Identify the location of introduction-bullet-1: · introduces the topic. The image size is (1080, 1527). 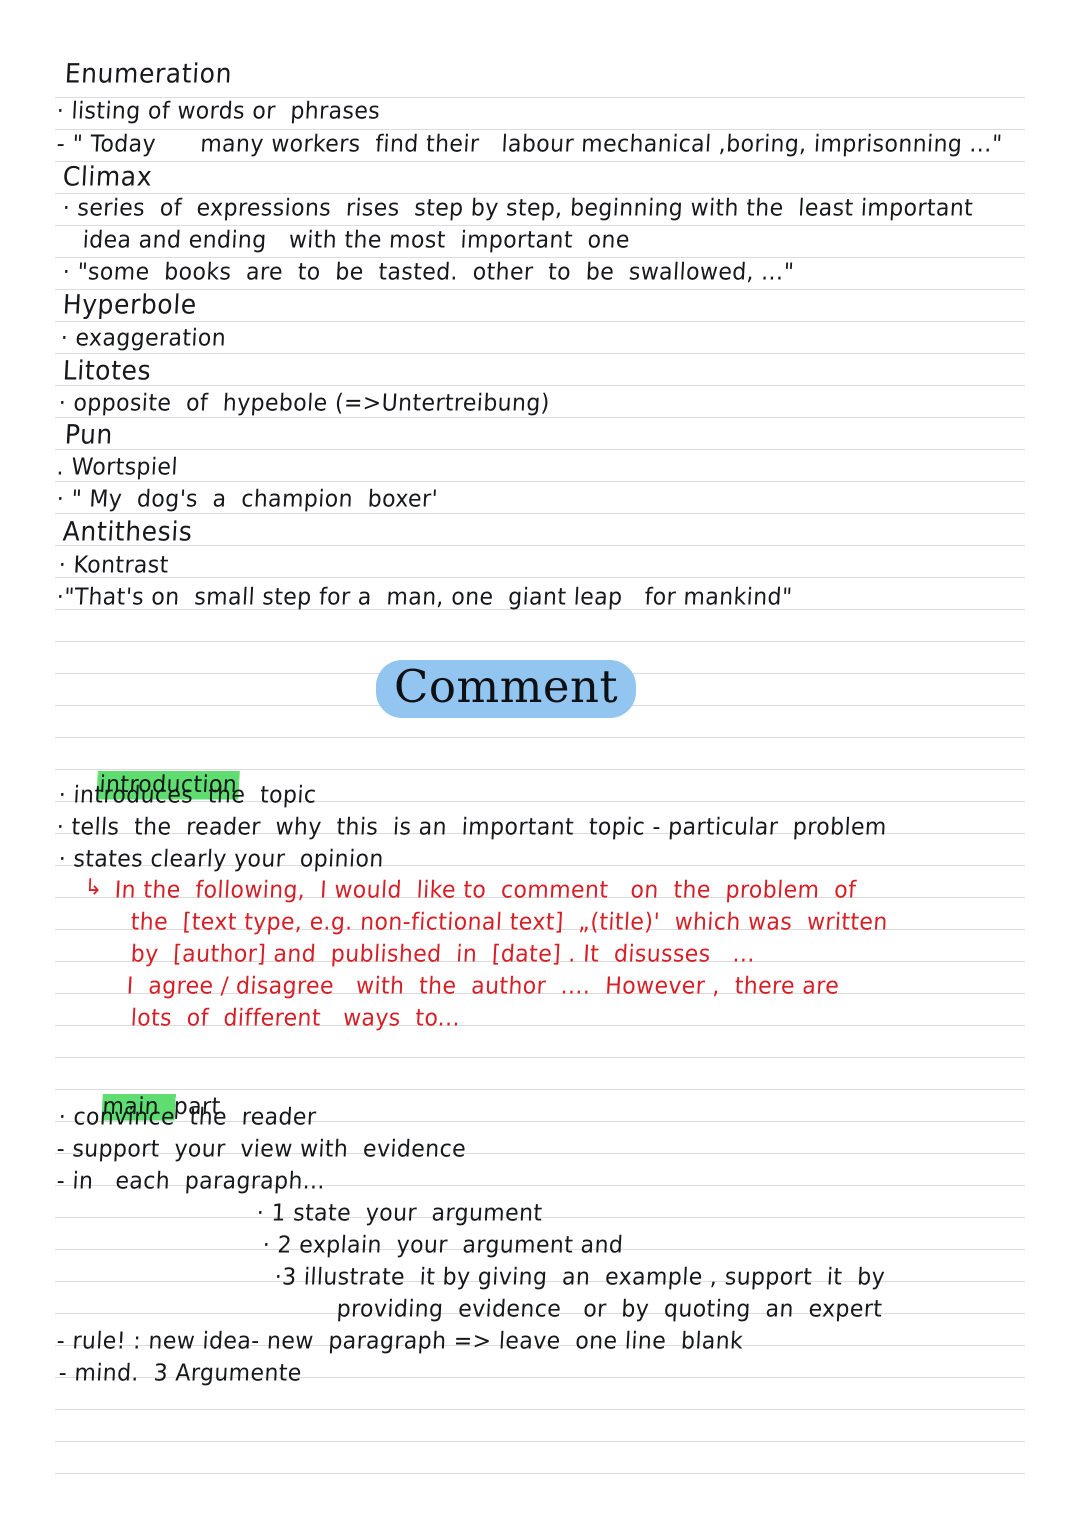
(188, 796).